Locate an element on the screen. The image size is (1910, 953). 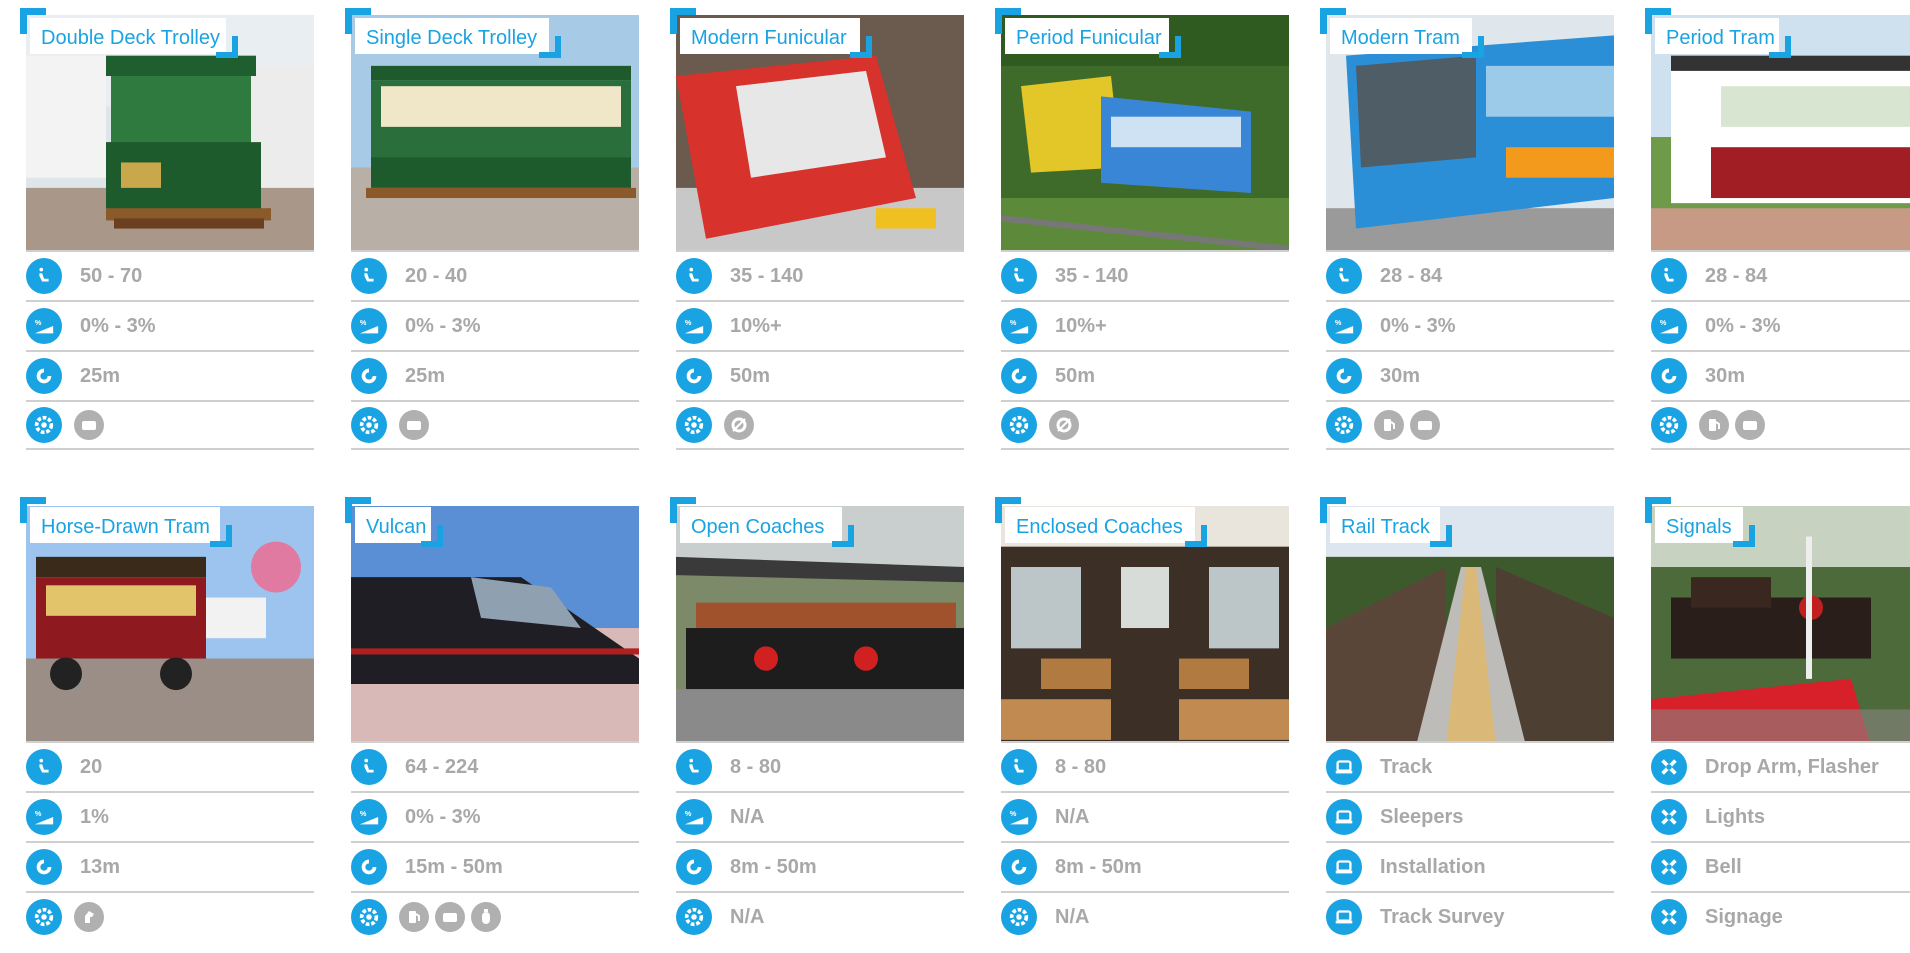
capacity-value: 35 - 140 is located at coordinates (1092, 275).